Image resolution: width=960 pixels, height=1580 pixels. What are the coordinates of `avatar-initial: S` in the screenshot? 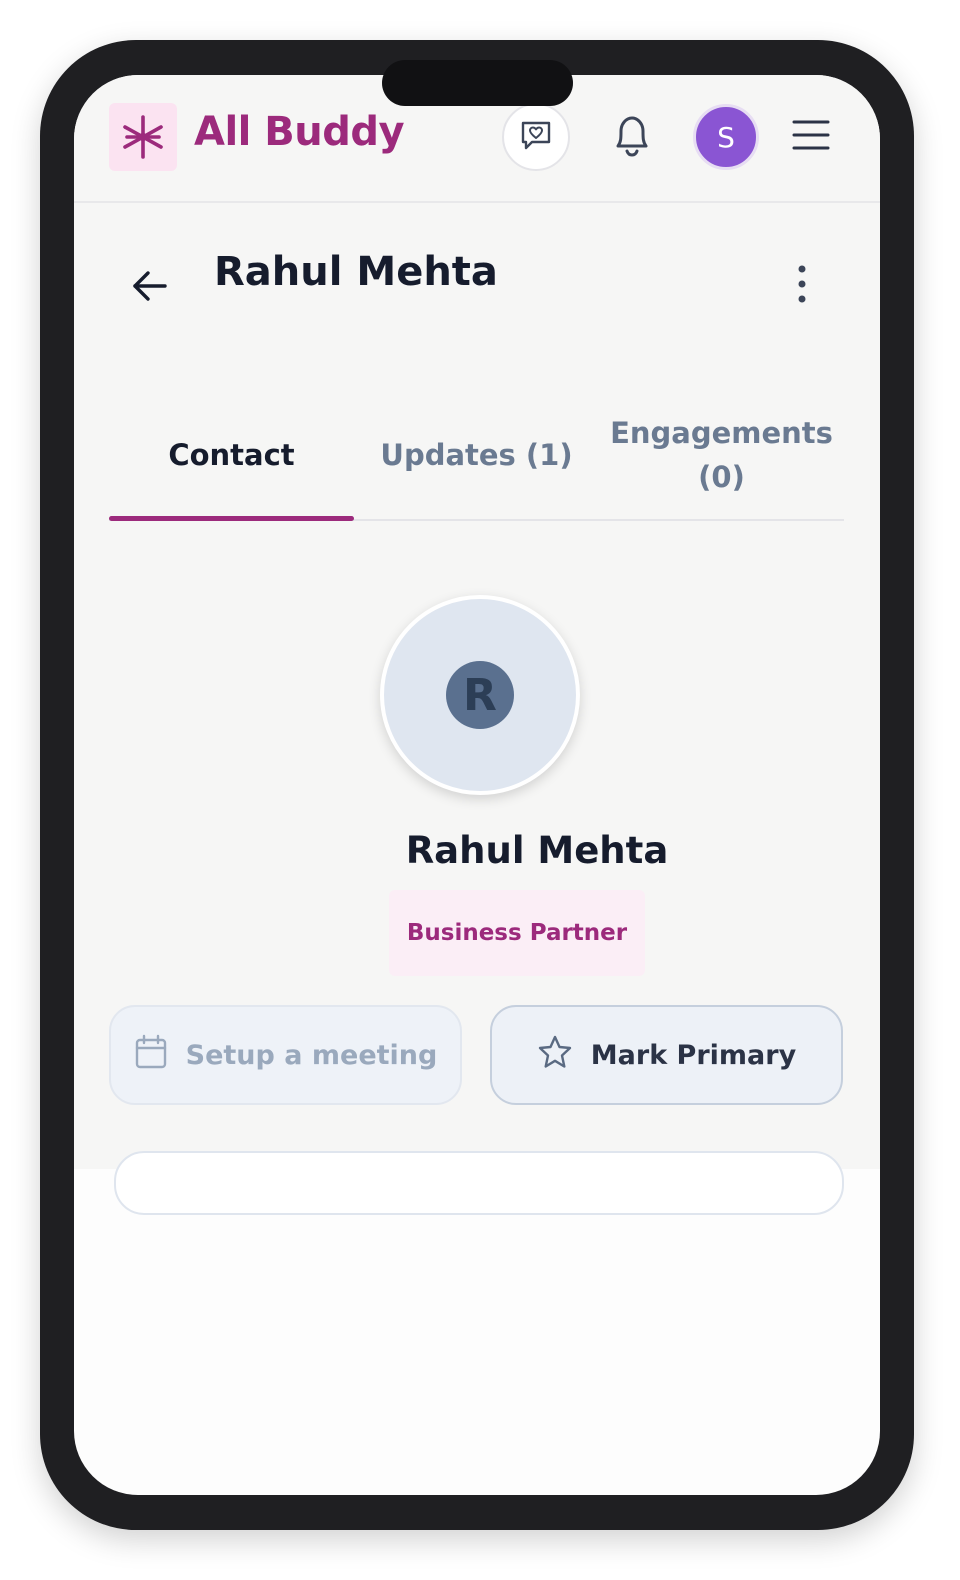 It's located at (726, 137).